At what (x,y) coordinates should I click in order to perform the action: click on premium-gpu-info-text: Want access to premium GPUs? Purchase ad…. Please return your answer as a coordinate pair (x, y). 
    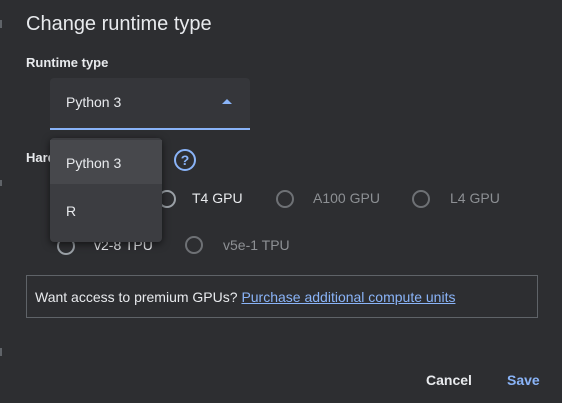
    Looking at the image, I should click on (245, 297).